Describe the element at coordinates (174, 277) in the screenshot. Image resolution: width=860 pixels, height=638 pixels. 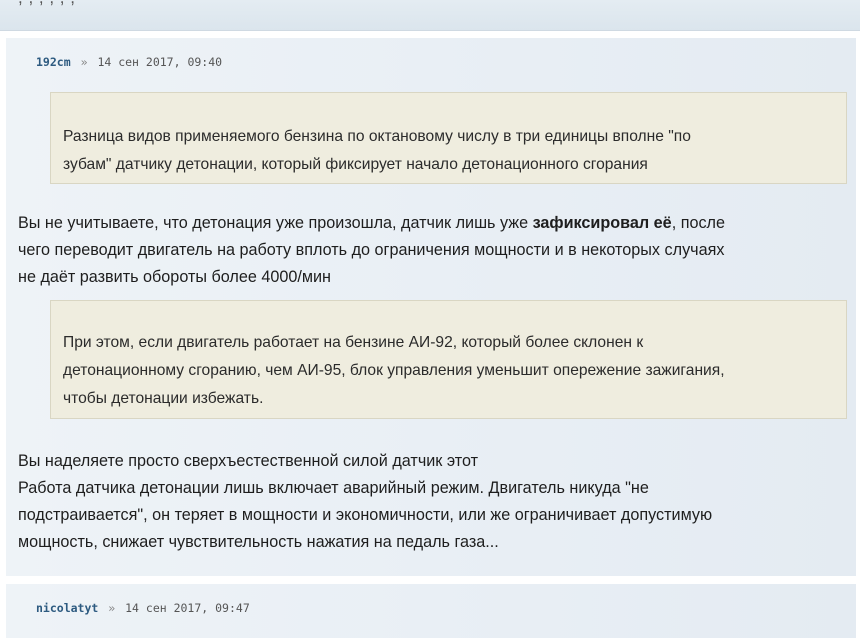
I see `reply-line: не даёт развить обороты более 4000/мин` at that location.